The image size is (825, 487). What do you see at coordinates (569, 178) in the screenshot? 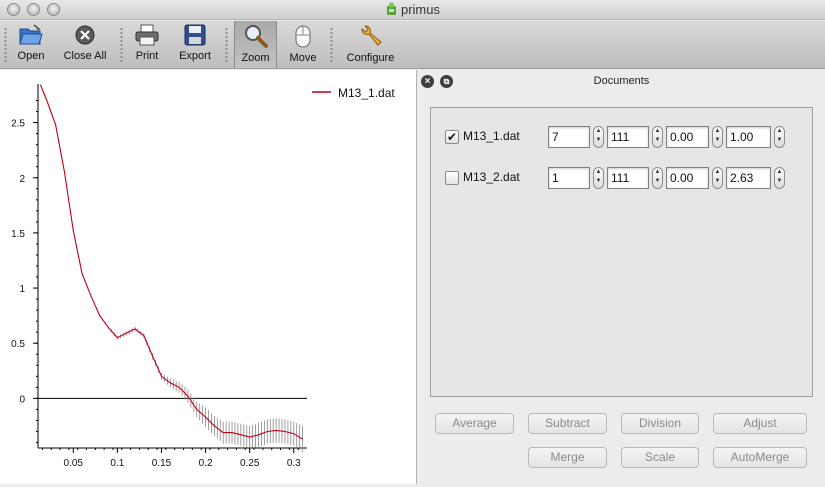
I see `first-point-field: 1` at bounding box center [569, 178].